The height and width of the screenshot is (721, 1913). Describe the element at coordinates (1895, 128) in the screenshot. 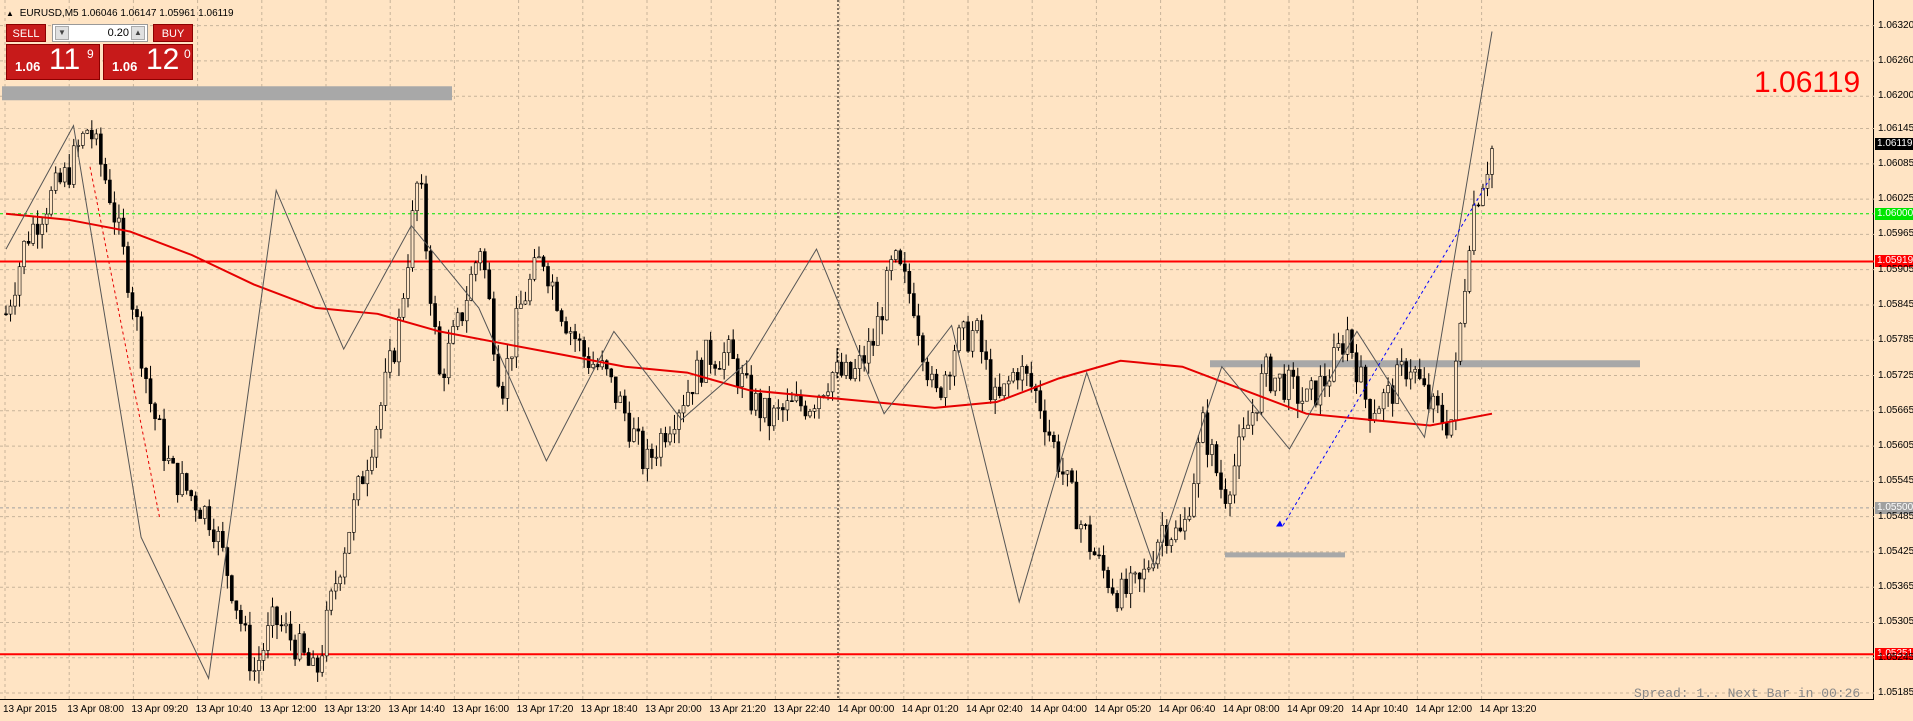

I see `price-axis-label: 1.06145` at that location.